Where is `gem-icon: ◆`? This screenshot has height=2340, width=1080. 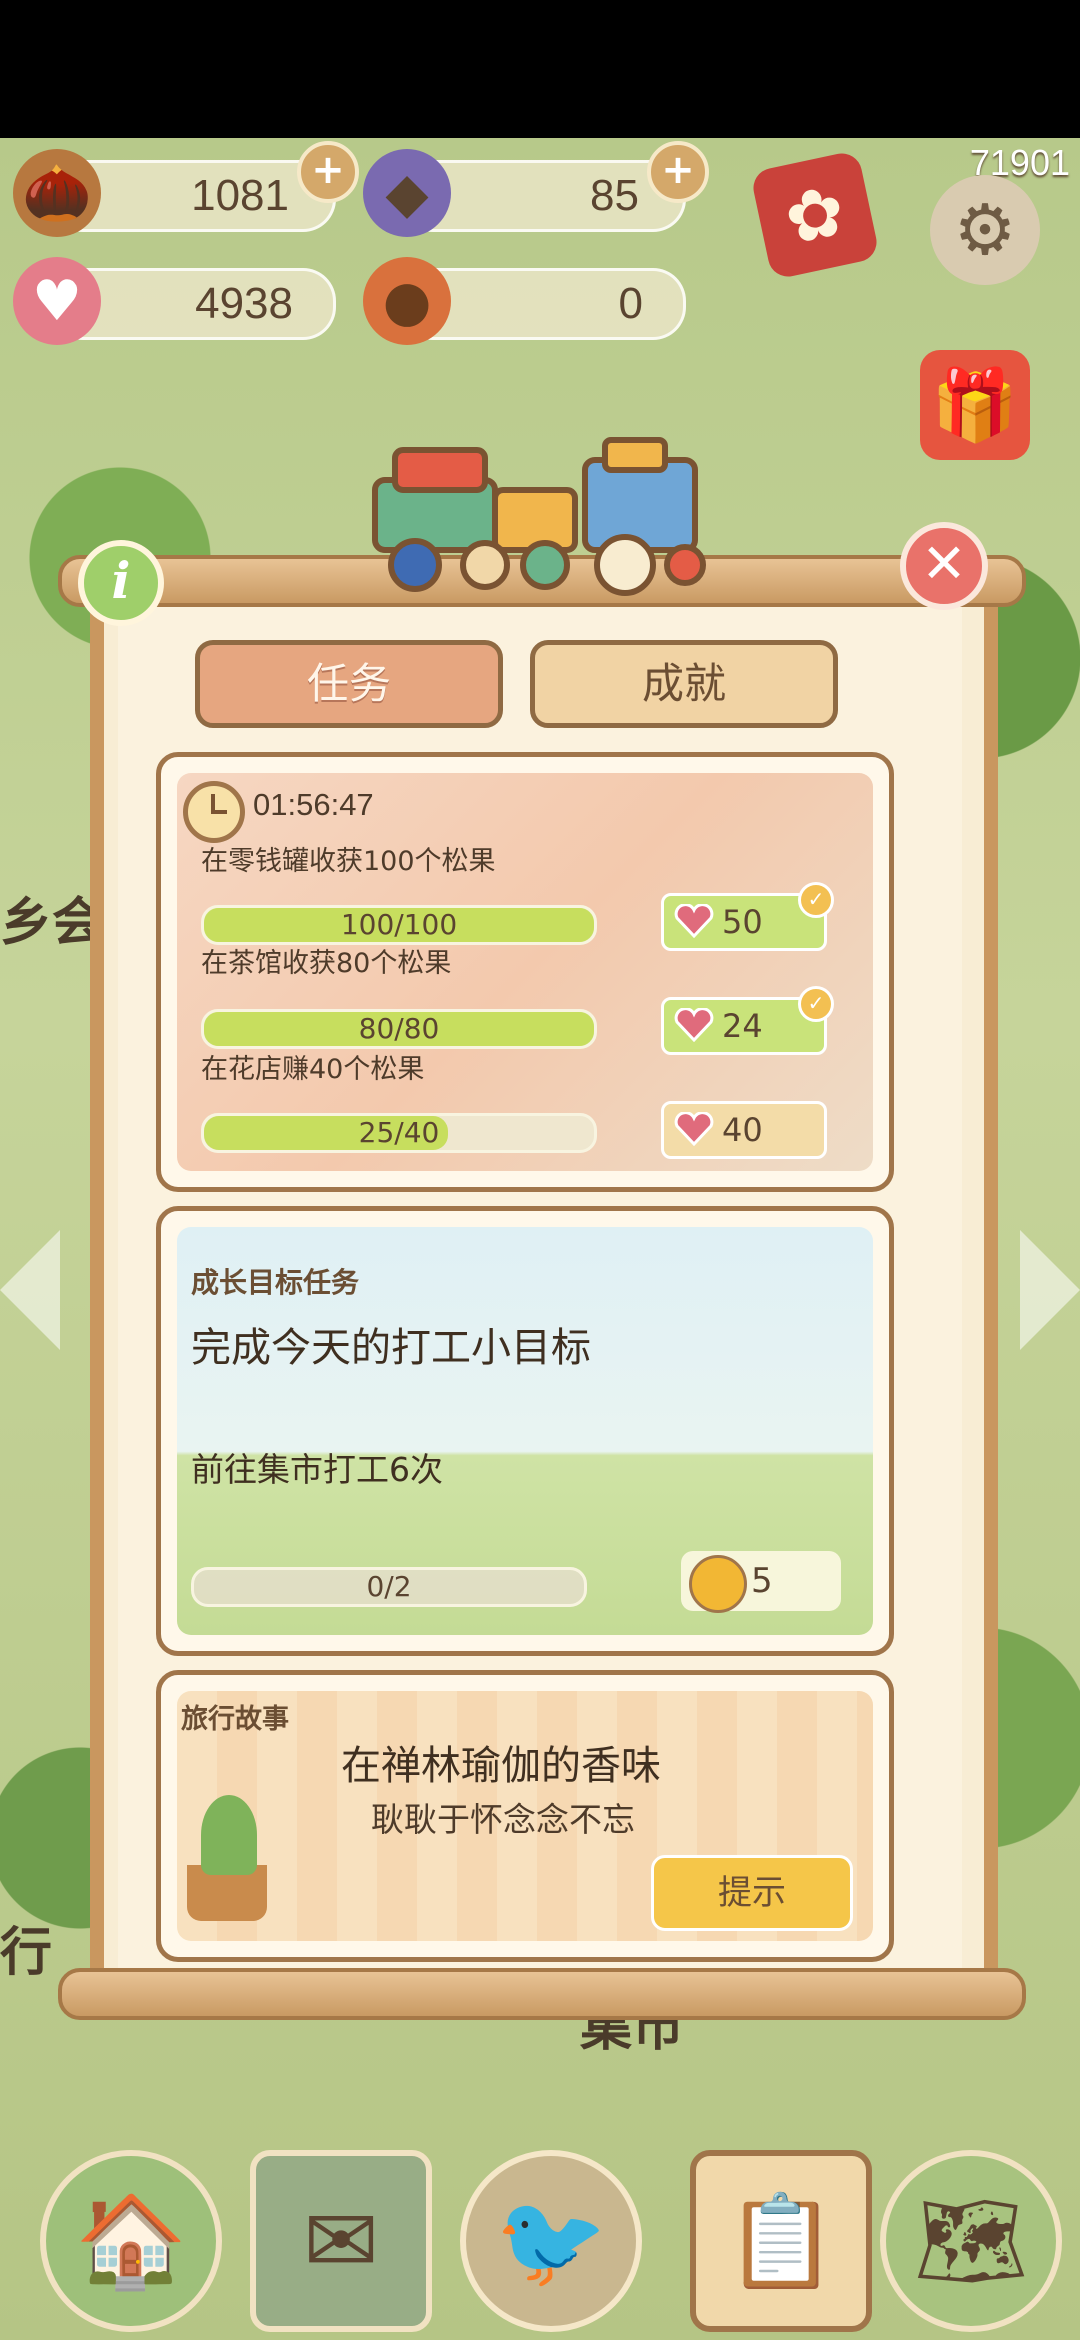 gem-icon: ◆ is located at coordinates (407, 193).